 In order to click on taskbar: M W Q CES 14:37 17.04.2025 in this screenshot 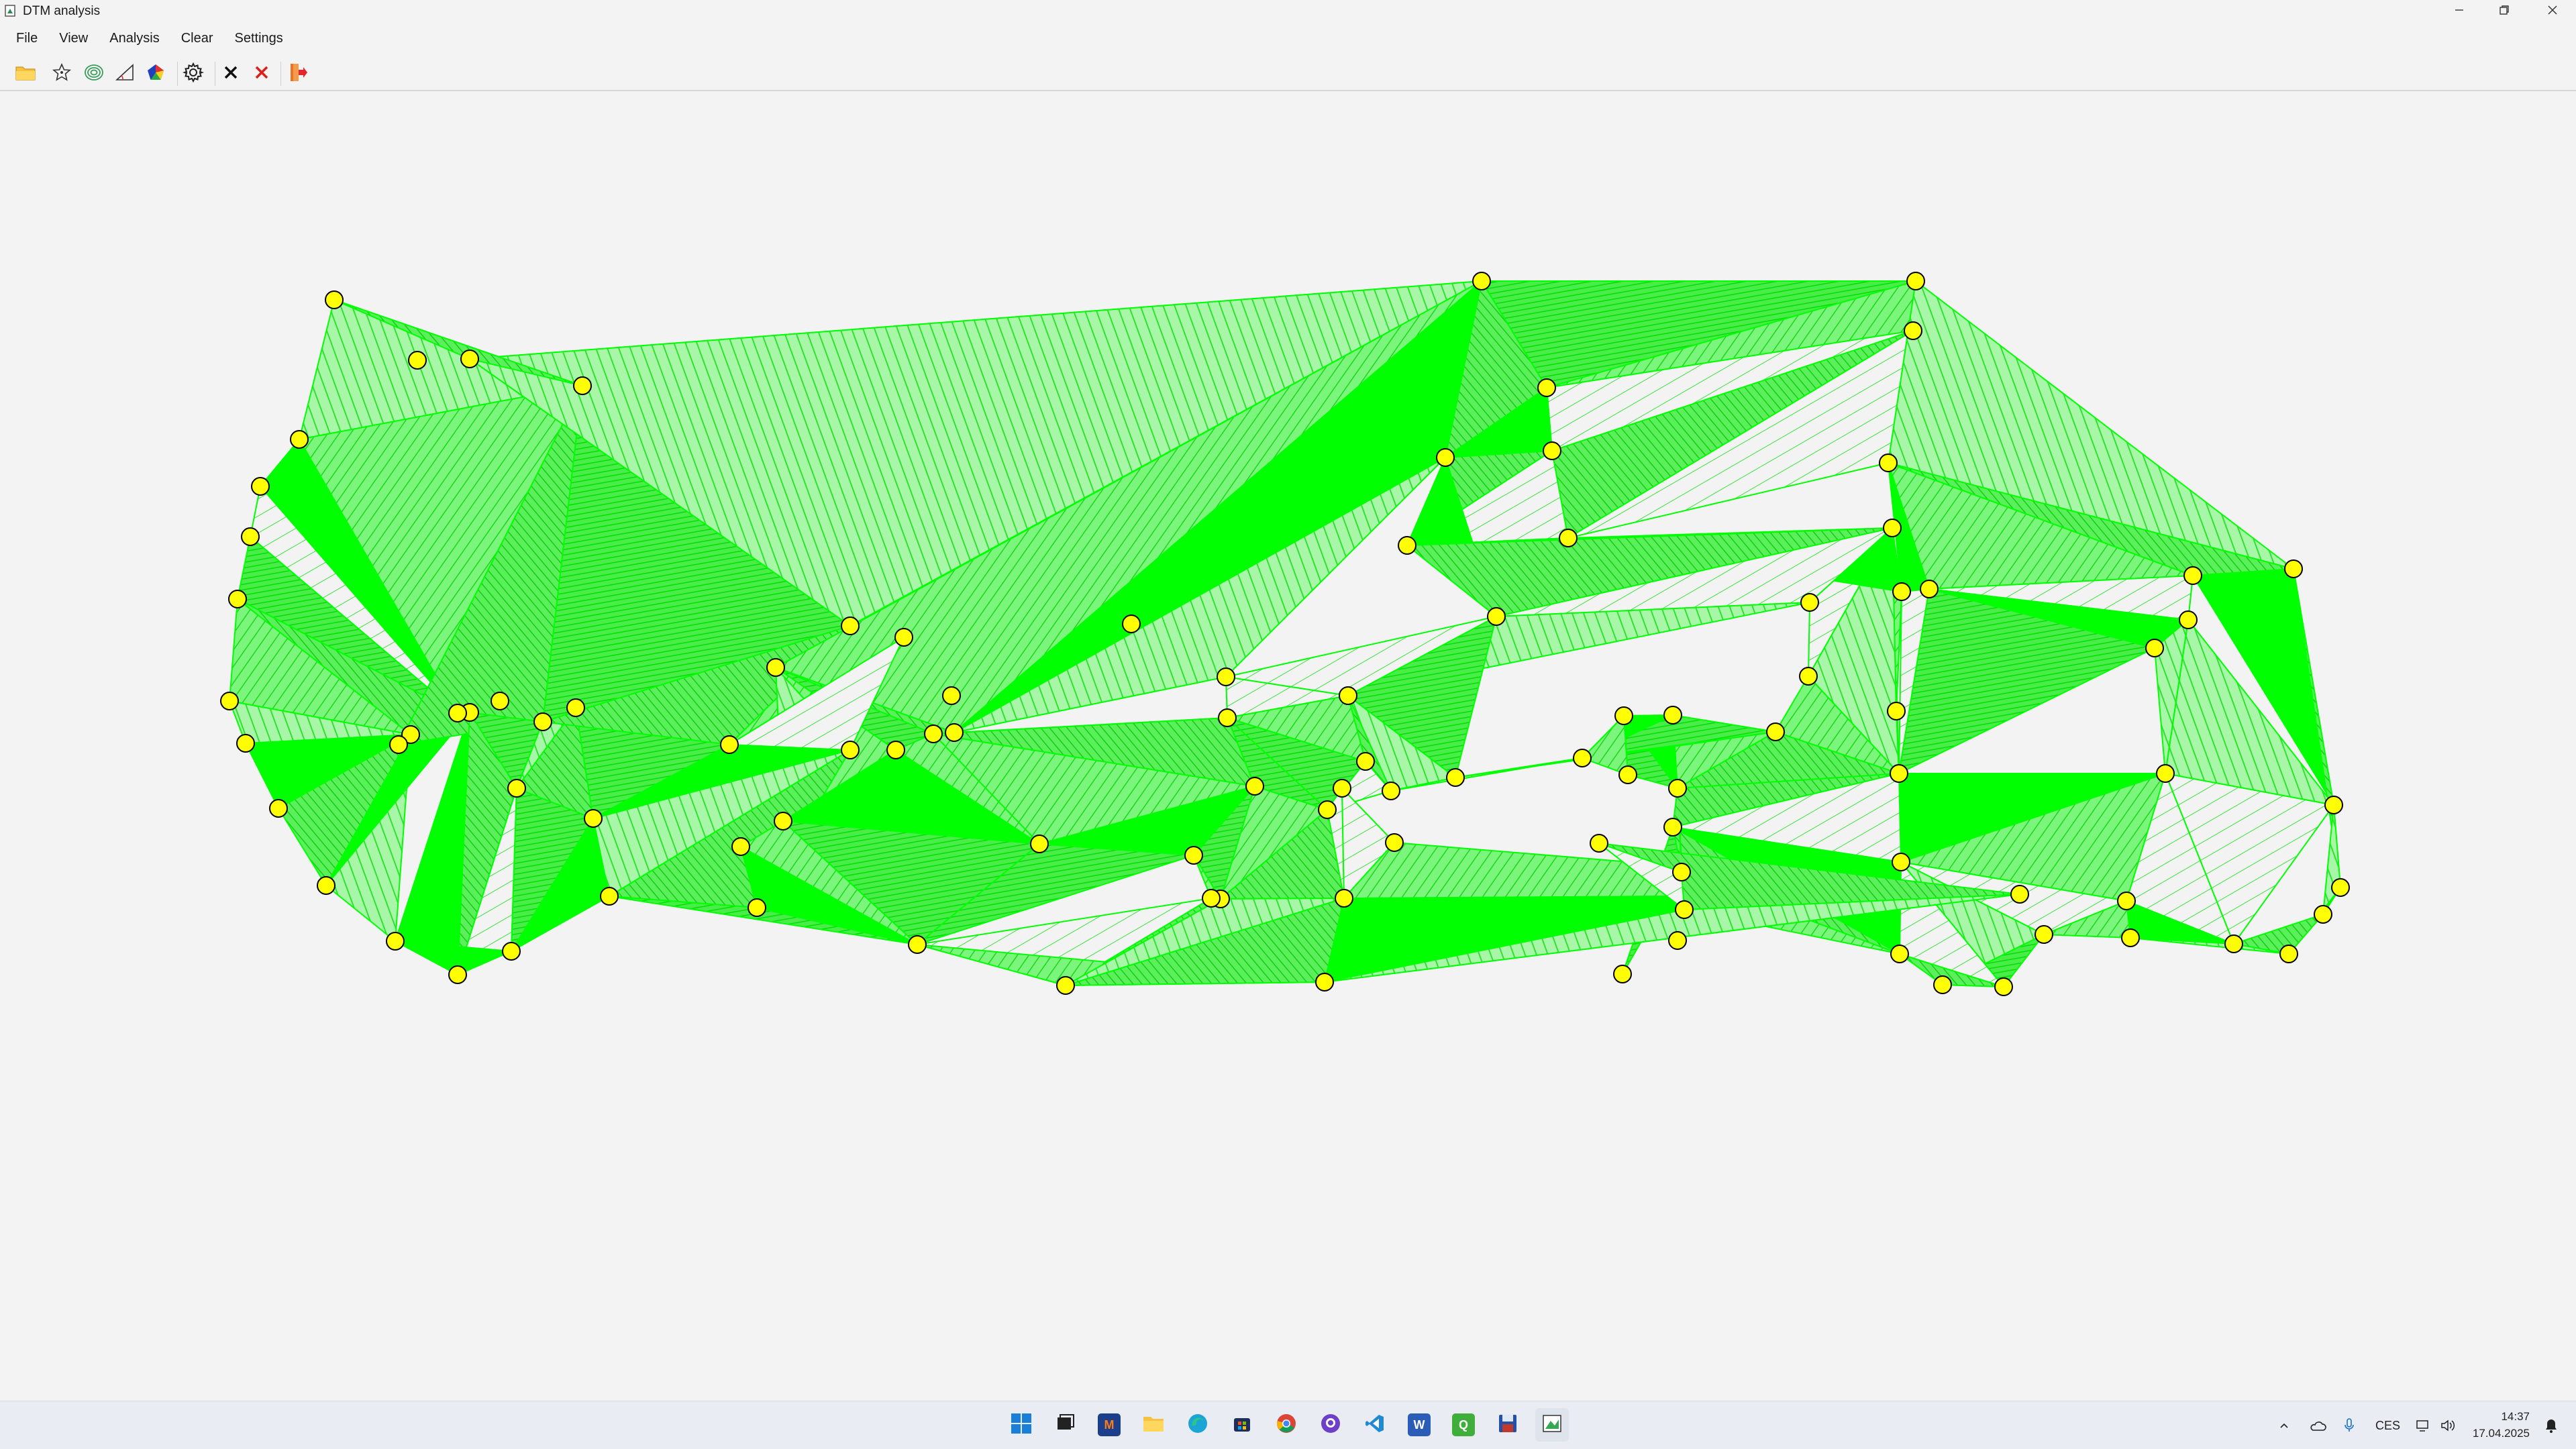, I will do `click(1288, 1425)`.